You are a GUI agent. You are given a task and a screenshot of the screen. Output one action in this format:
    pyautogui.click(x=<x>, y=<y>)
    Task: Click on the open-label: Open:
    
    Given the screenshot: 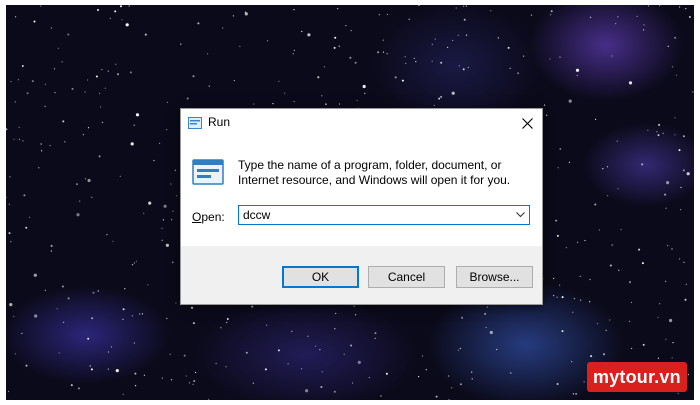 What is the action you would take?
    pyautogui.click(x=208, y=217)
    